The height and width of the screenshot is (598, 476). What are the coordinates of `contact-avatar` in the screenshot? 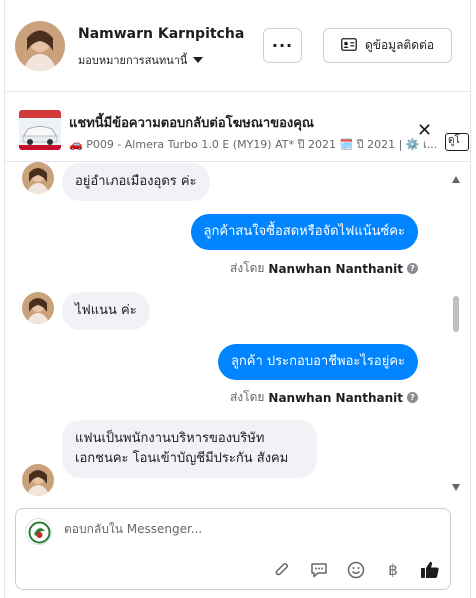 It's located at (40, 46).